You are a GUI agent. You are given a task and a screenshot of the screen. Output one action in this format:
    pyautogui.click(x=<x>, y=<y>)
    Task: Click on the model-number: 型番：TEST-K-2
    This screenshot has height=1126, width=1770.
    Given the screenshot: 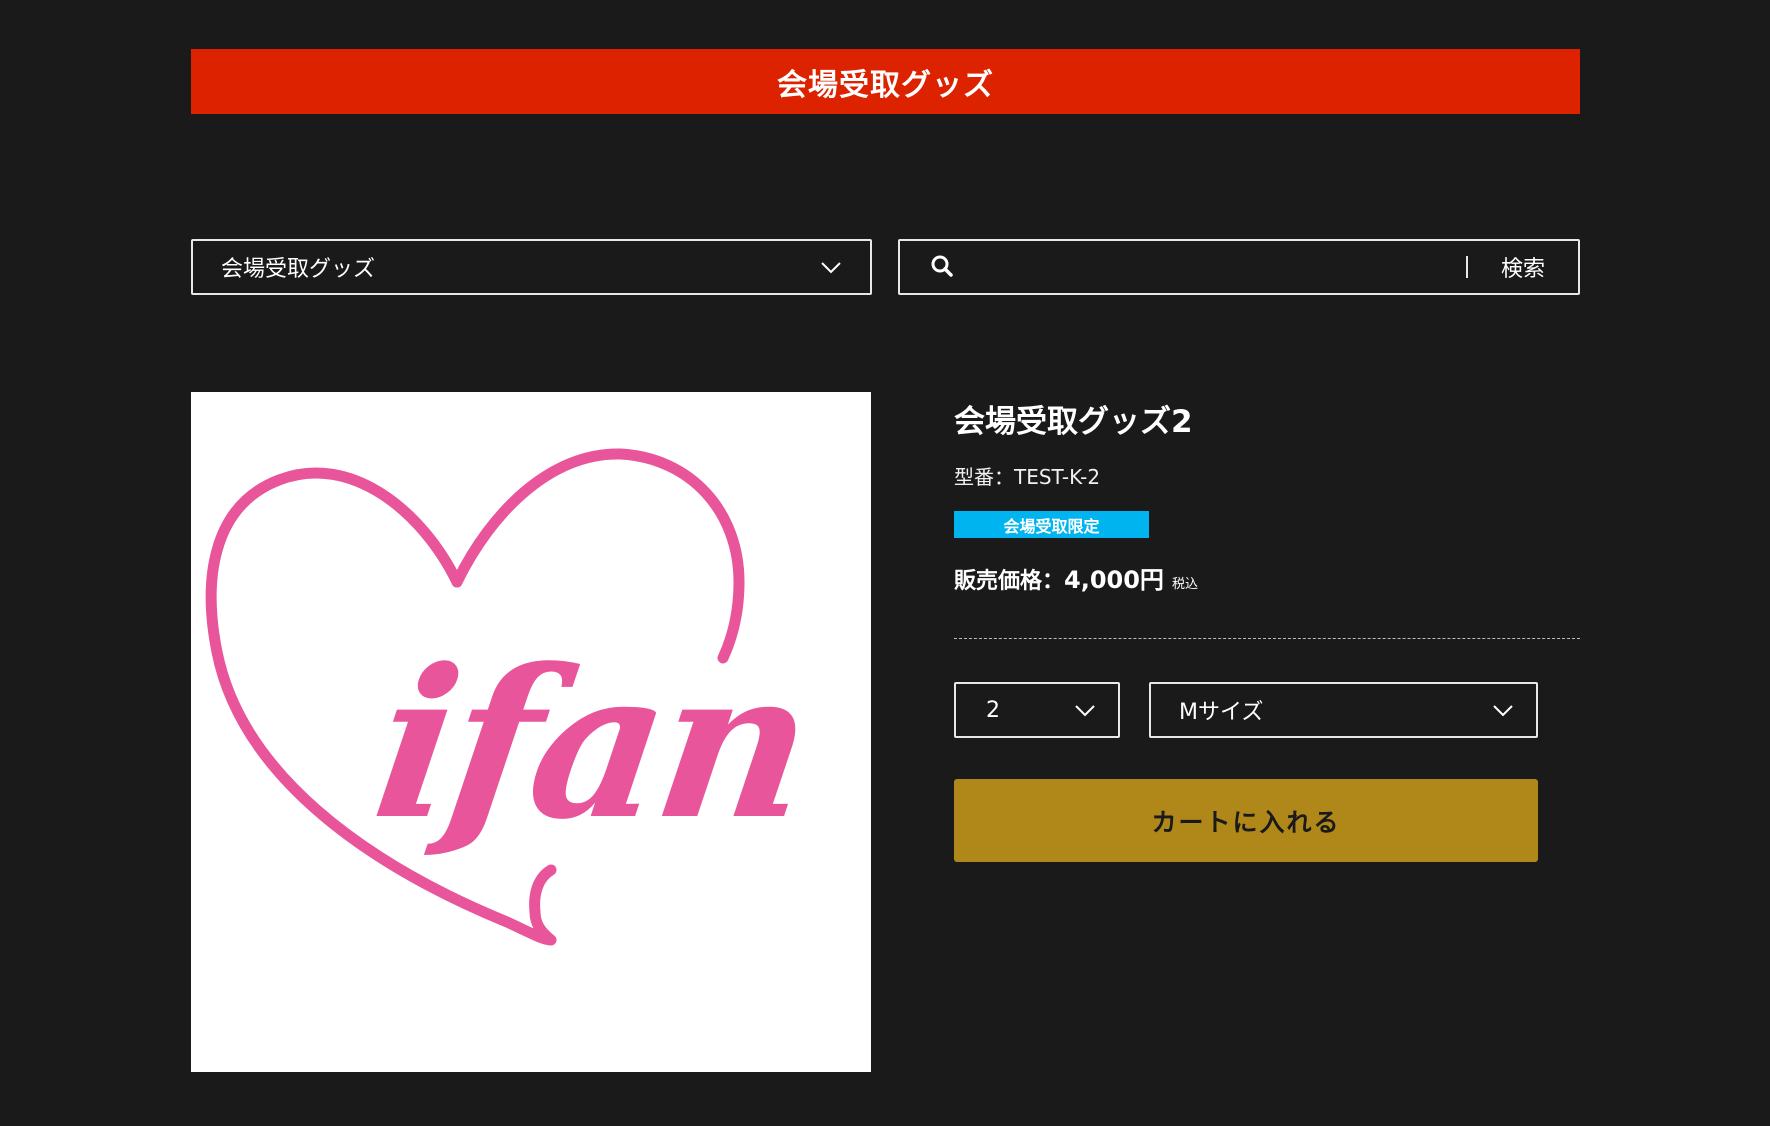 What is the action you would take?
    pyautogui.click(x=1027, y=477)
    